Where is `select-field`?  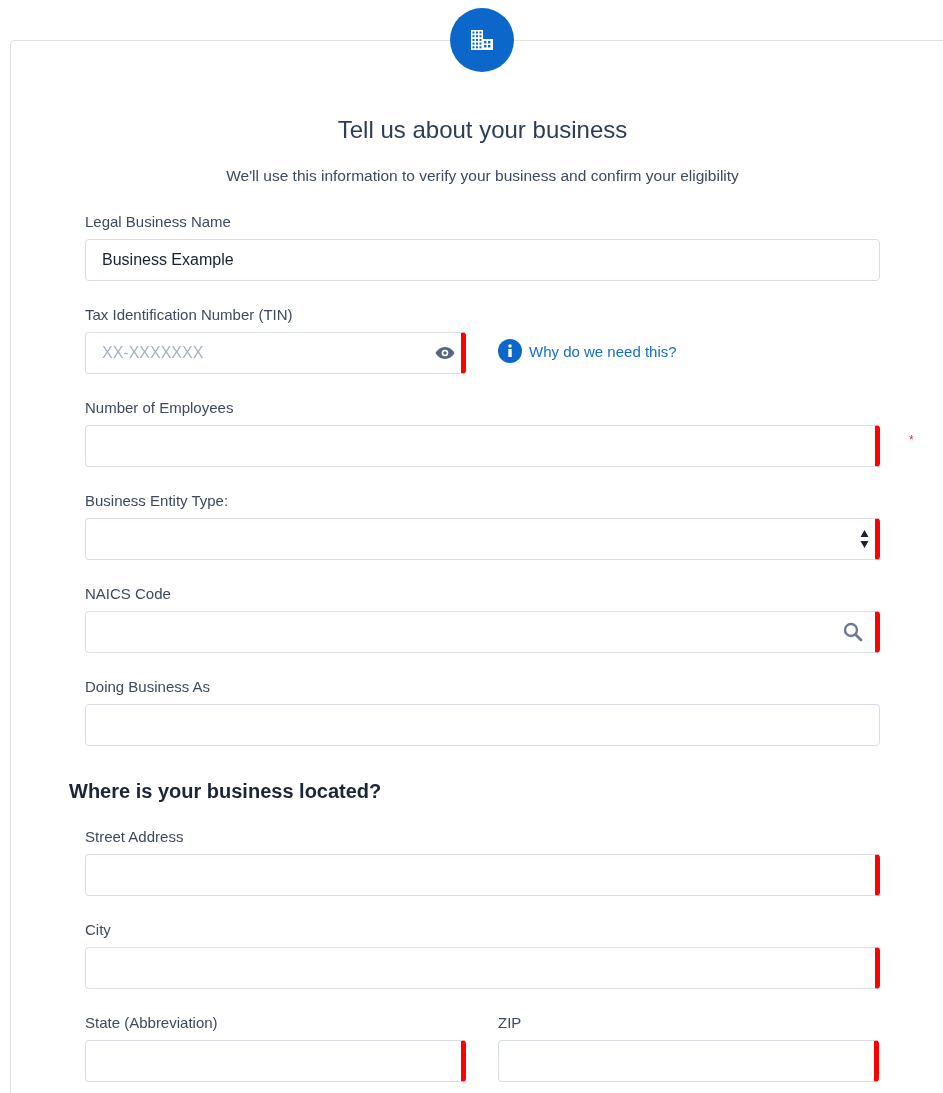 select-field is located at coordinates (482, 539).